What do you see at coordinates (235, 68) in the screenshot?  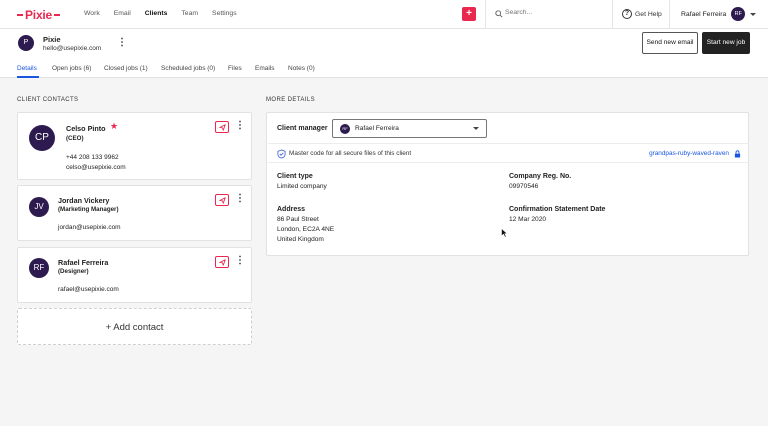 I see `tab-files: Files` at bounding box center [235, 68].